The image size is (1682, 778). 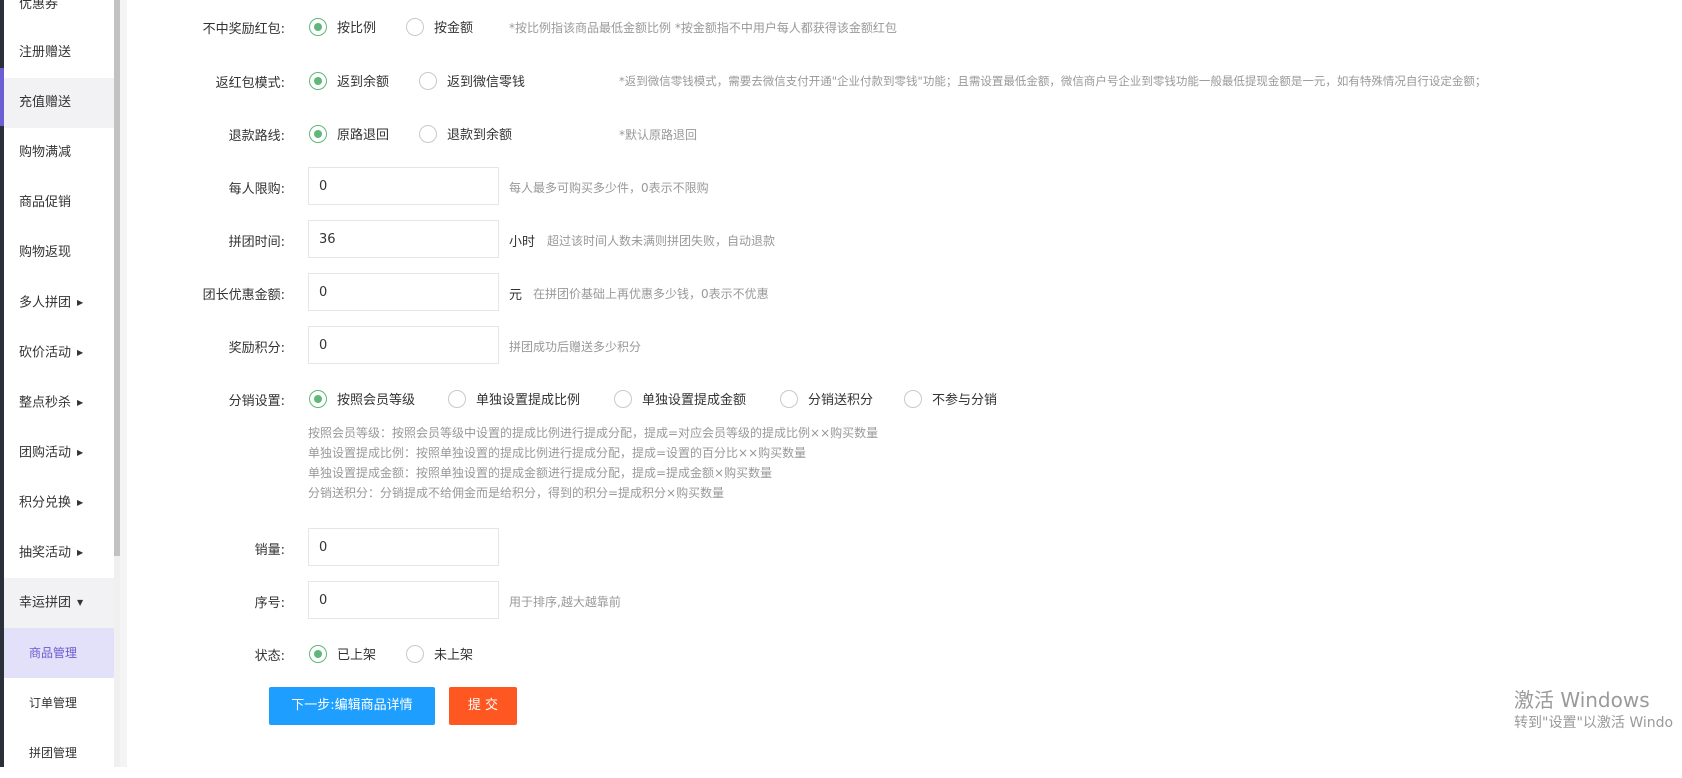 I want to click on leader-discount-label: 团长优惠金额:, so click(x=243, y=295).